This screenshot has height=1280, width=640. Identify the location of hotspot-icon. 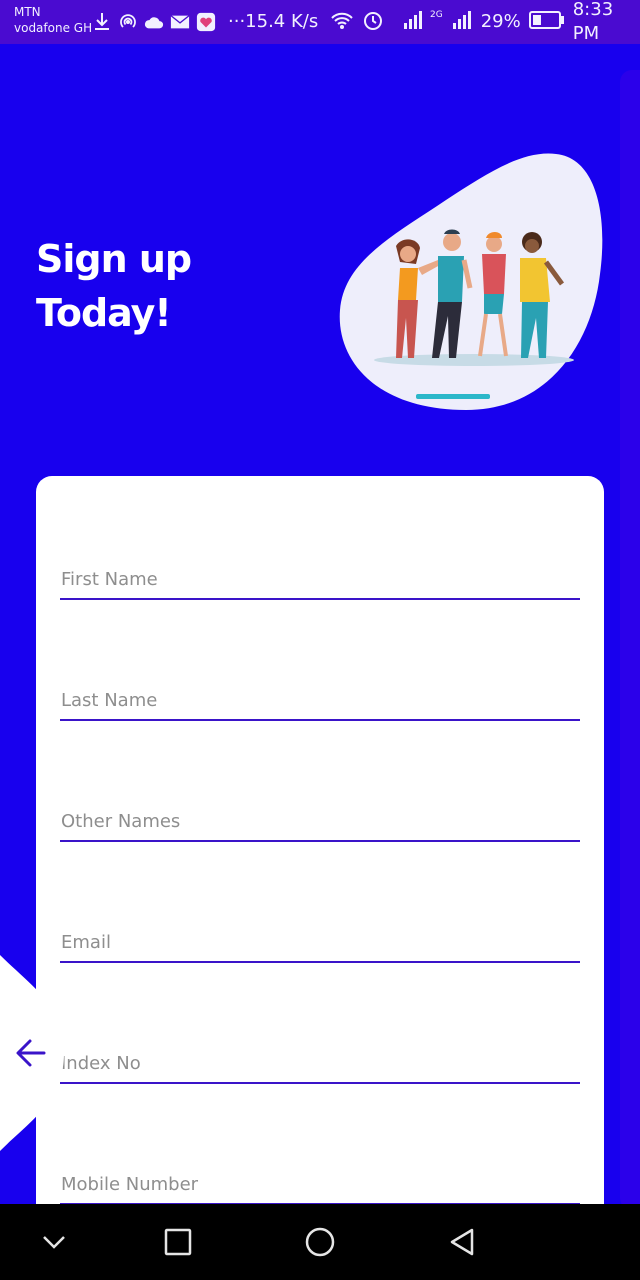
(128, 22).